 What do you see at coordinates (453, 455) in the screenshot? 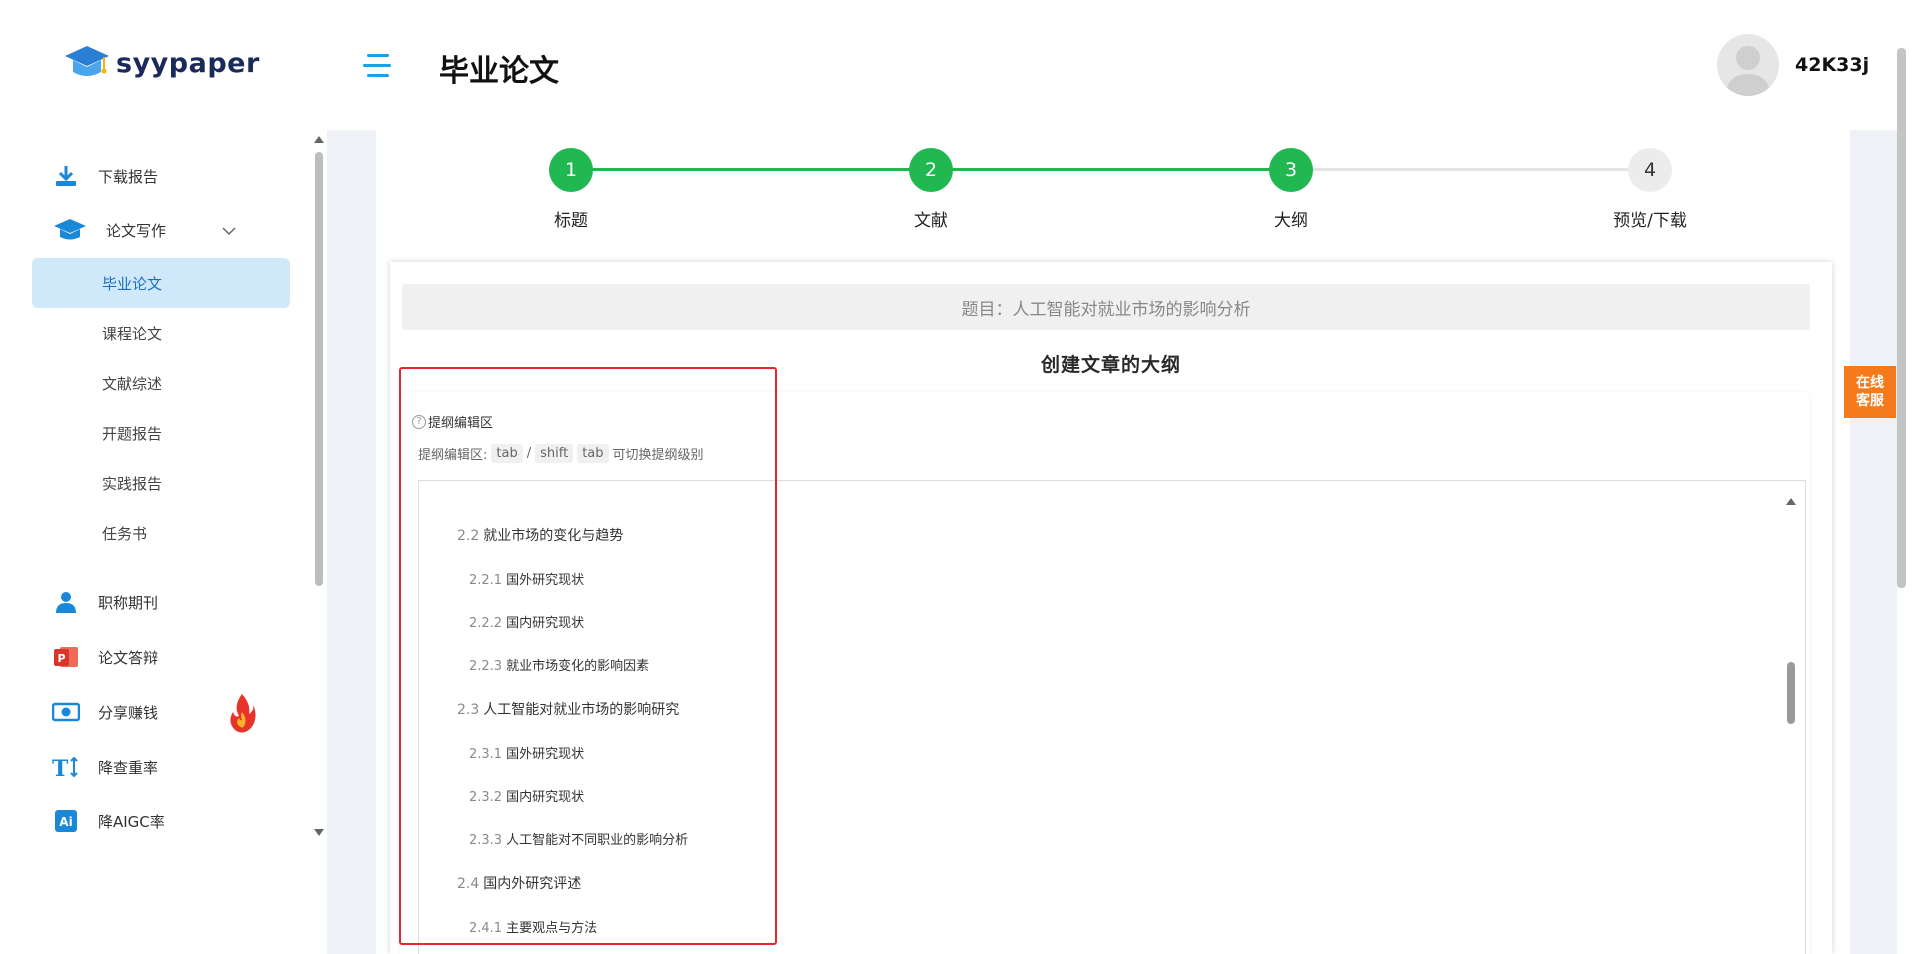
I see `hint-prefix: 提纲编辑区:` at bounding box center [453, 455].